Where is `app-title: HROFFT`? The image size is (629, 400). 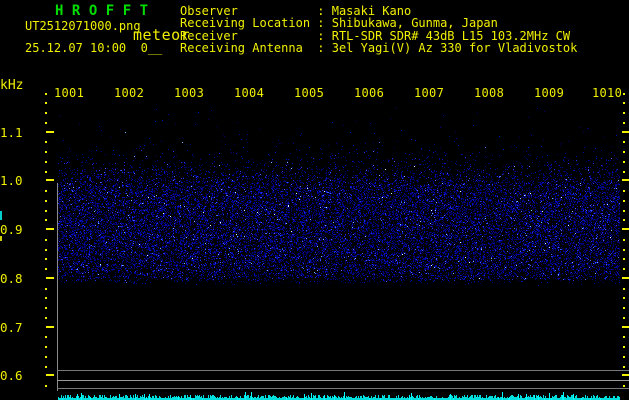
app-title: HROFFT is located at coordinates (106, 11).